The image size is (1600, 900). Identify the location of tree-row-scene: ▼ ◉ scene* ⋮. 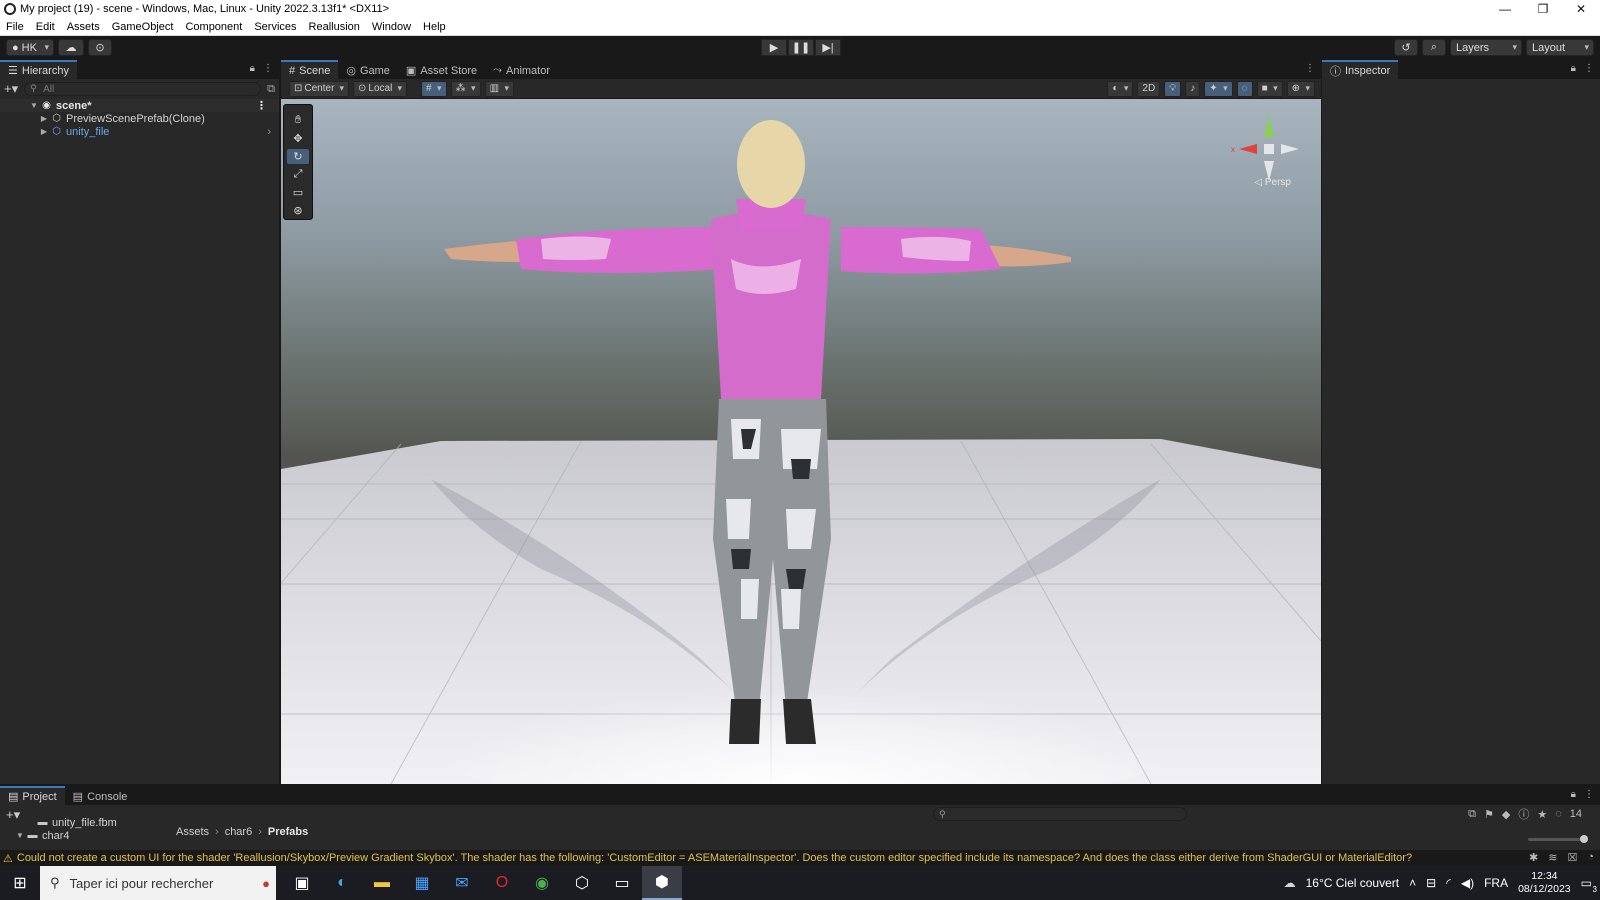
(139, 105).